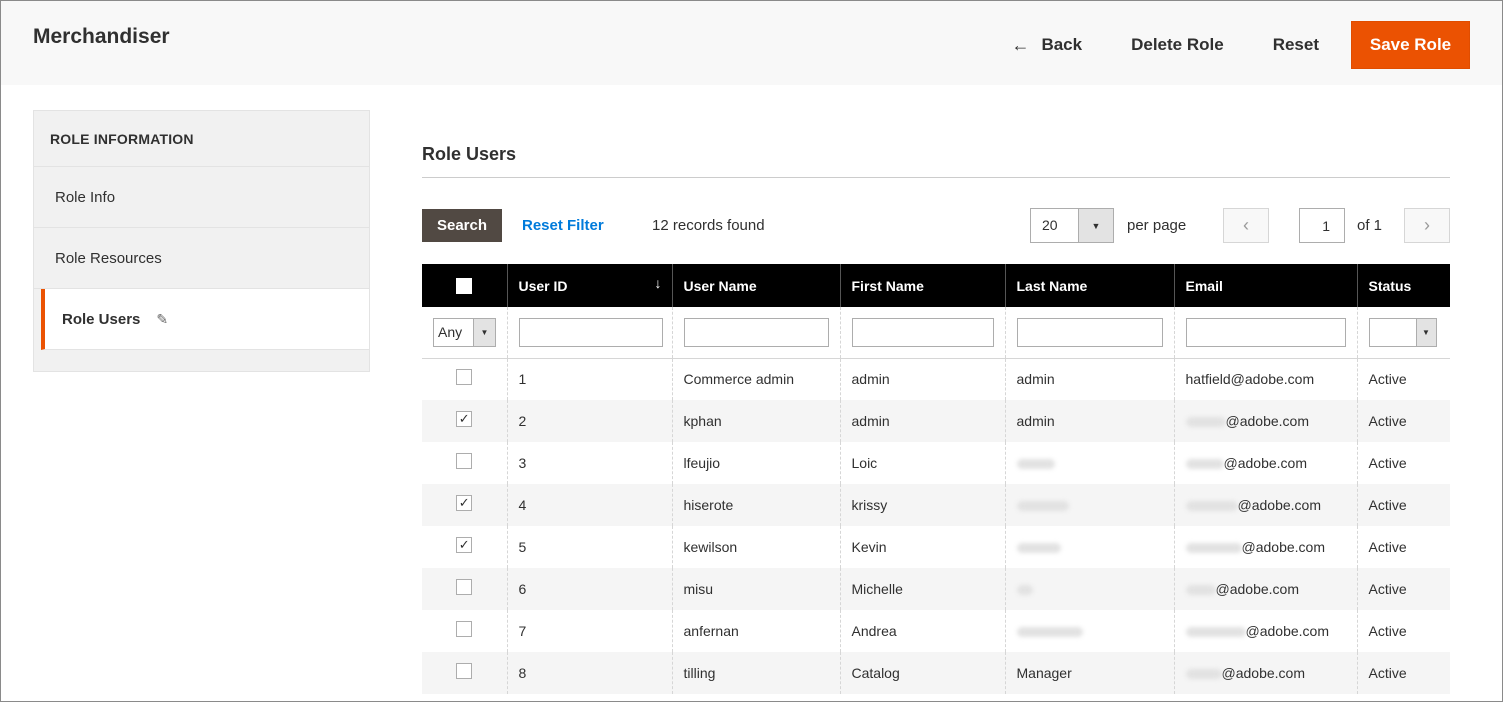 The width and height of the screenshot is (1503, 702). Describe the element at coordinates (922, 285) in the screenshot. I see `column-first-name: First Name` at that location.